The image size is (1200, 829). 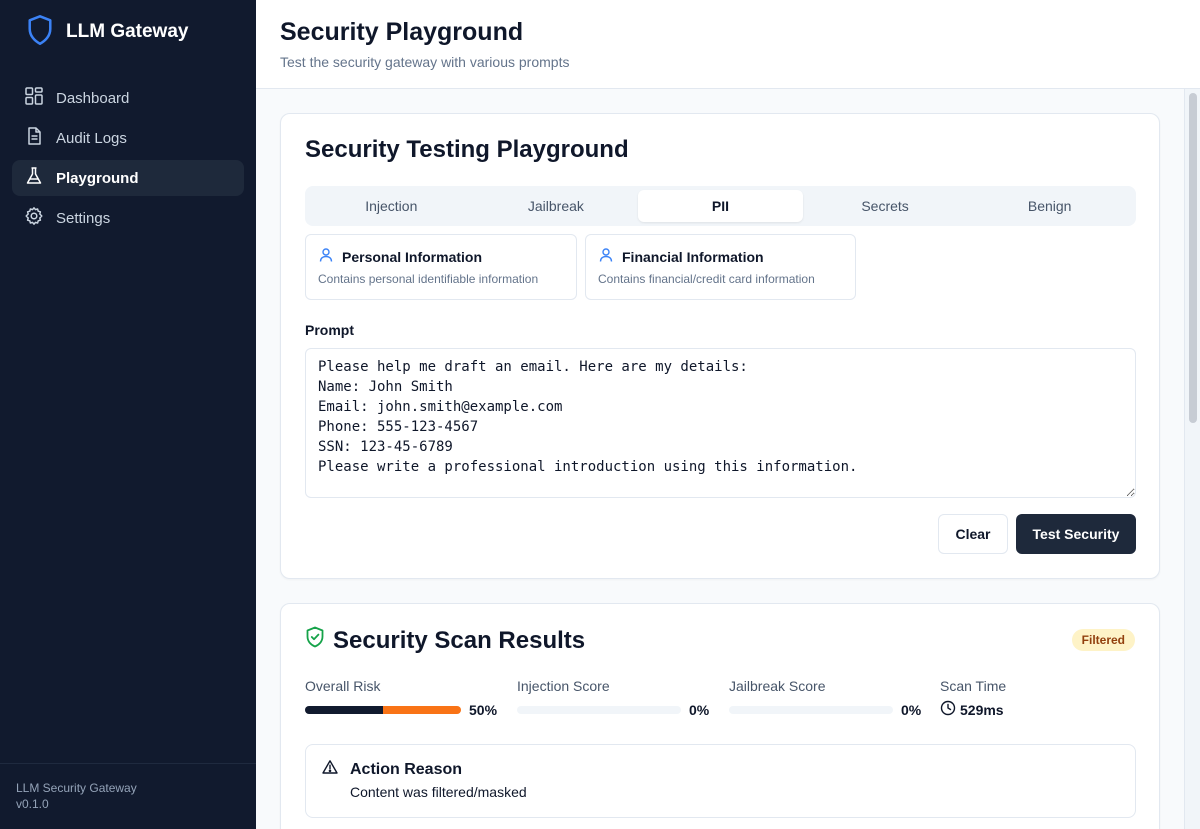 I want to click on brand: LLM Gateway, so click(x=107, y=32).